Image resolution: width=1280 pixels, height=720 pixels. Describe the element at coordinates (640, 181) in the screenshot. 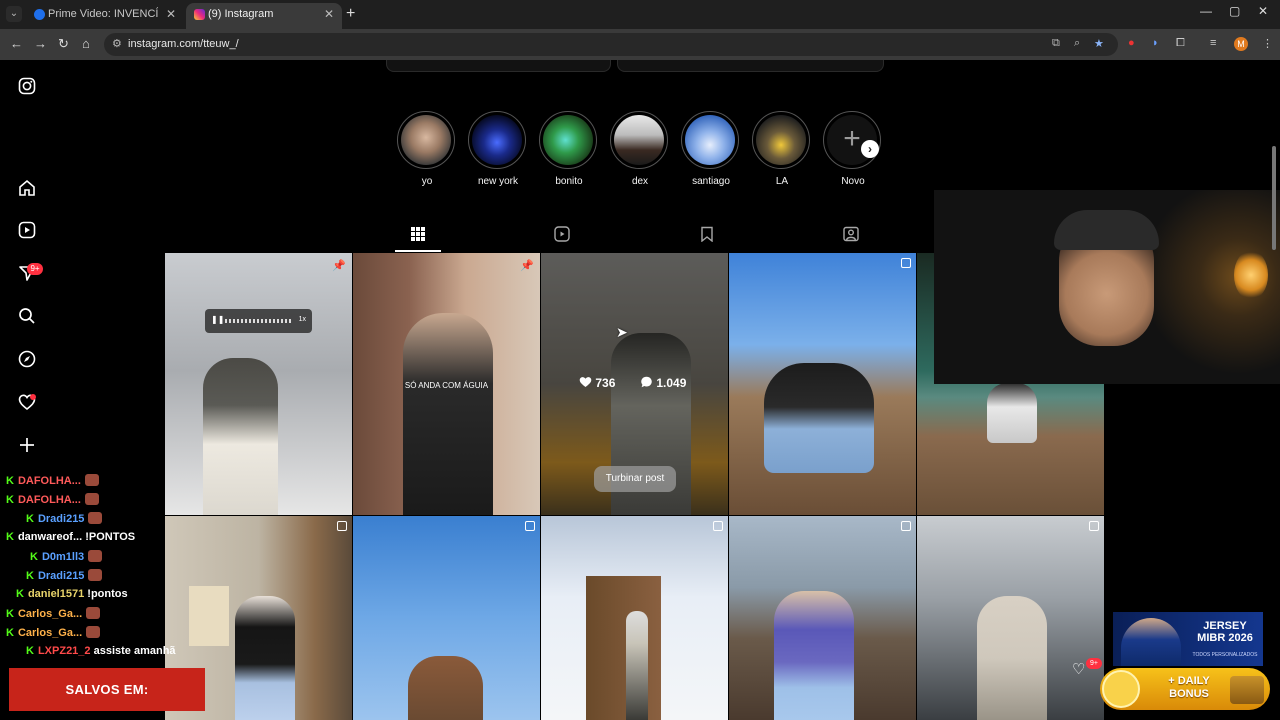

I see `highlight-label: dex` at that location.